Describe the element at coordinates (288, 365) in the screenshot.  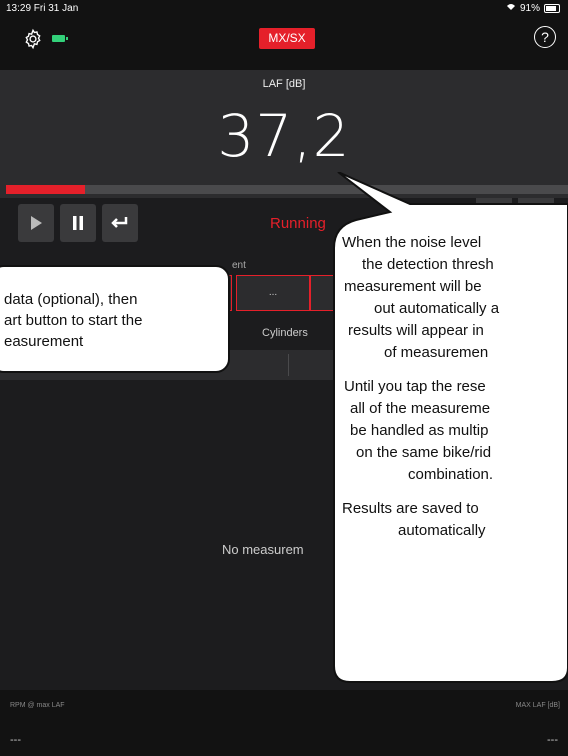
I see `column-divider` at that location.